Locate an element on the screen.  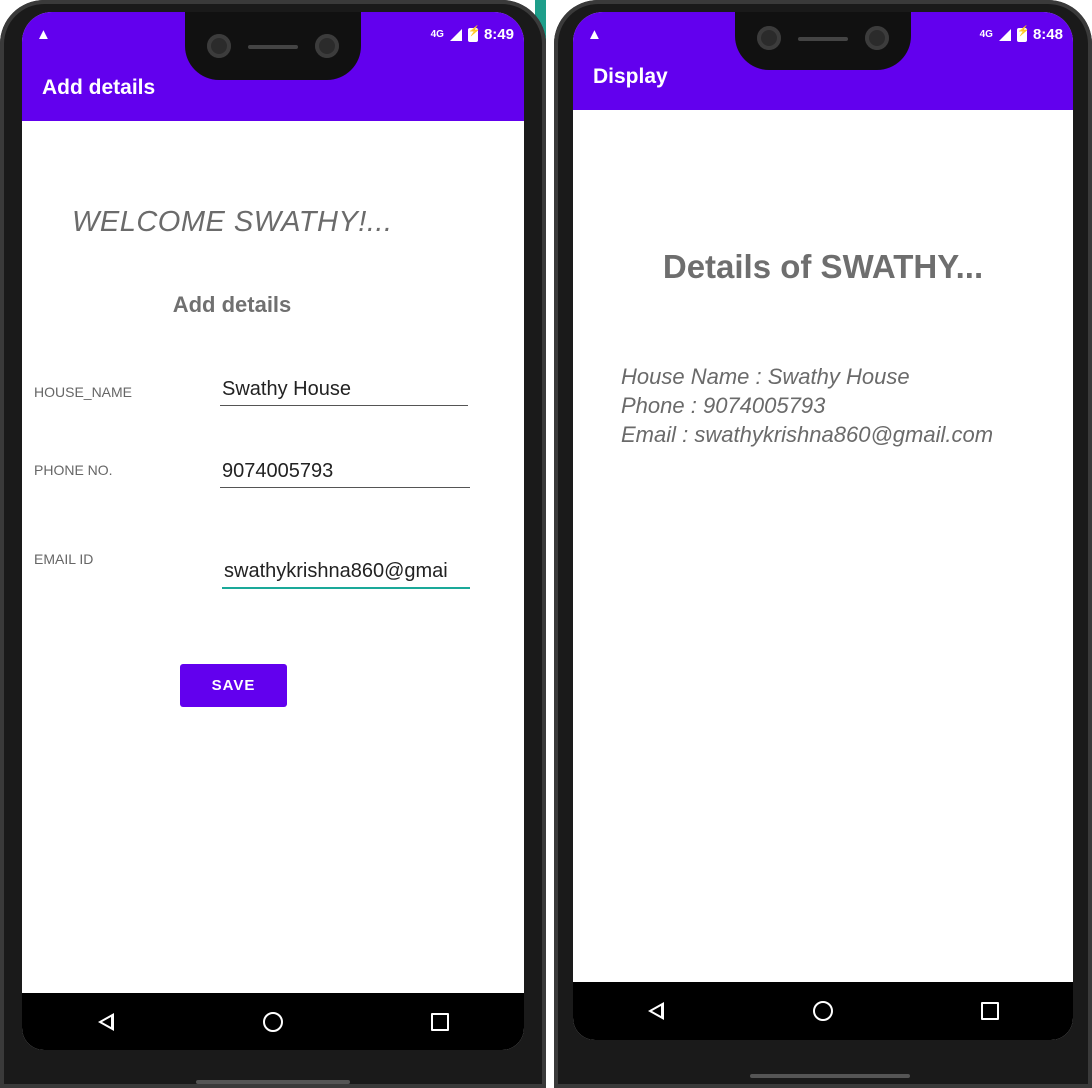
status-time: 8:48 is located at coordinates (1047, 34).